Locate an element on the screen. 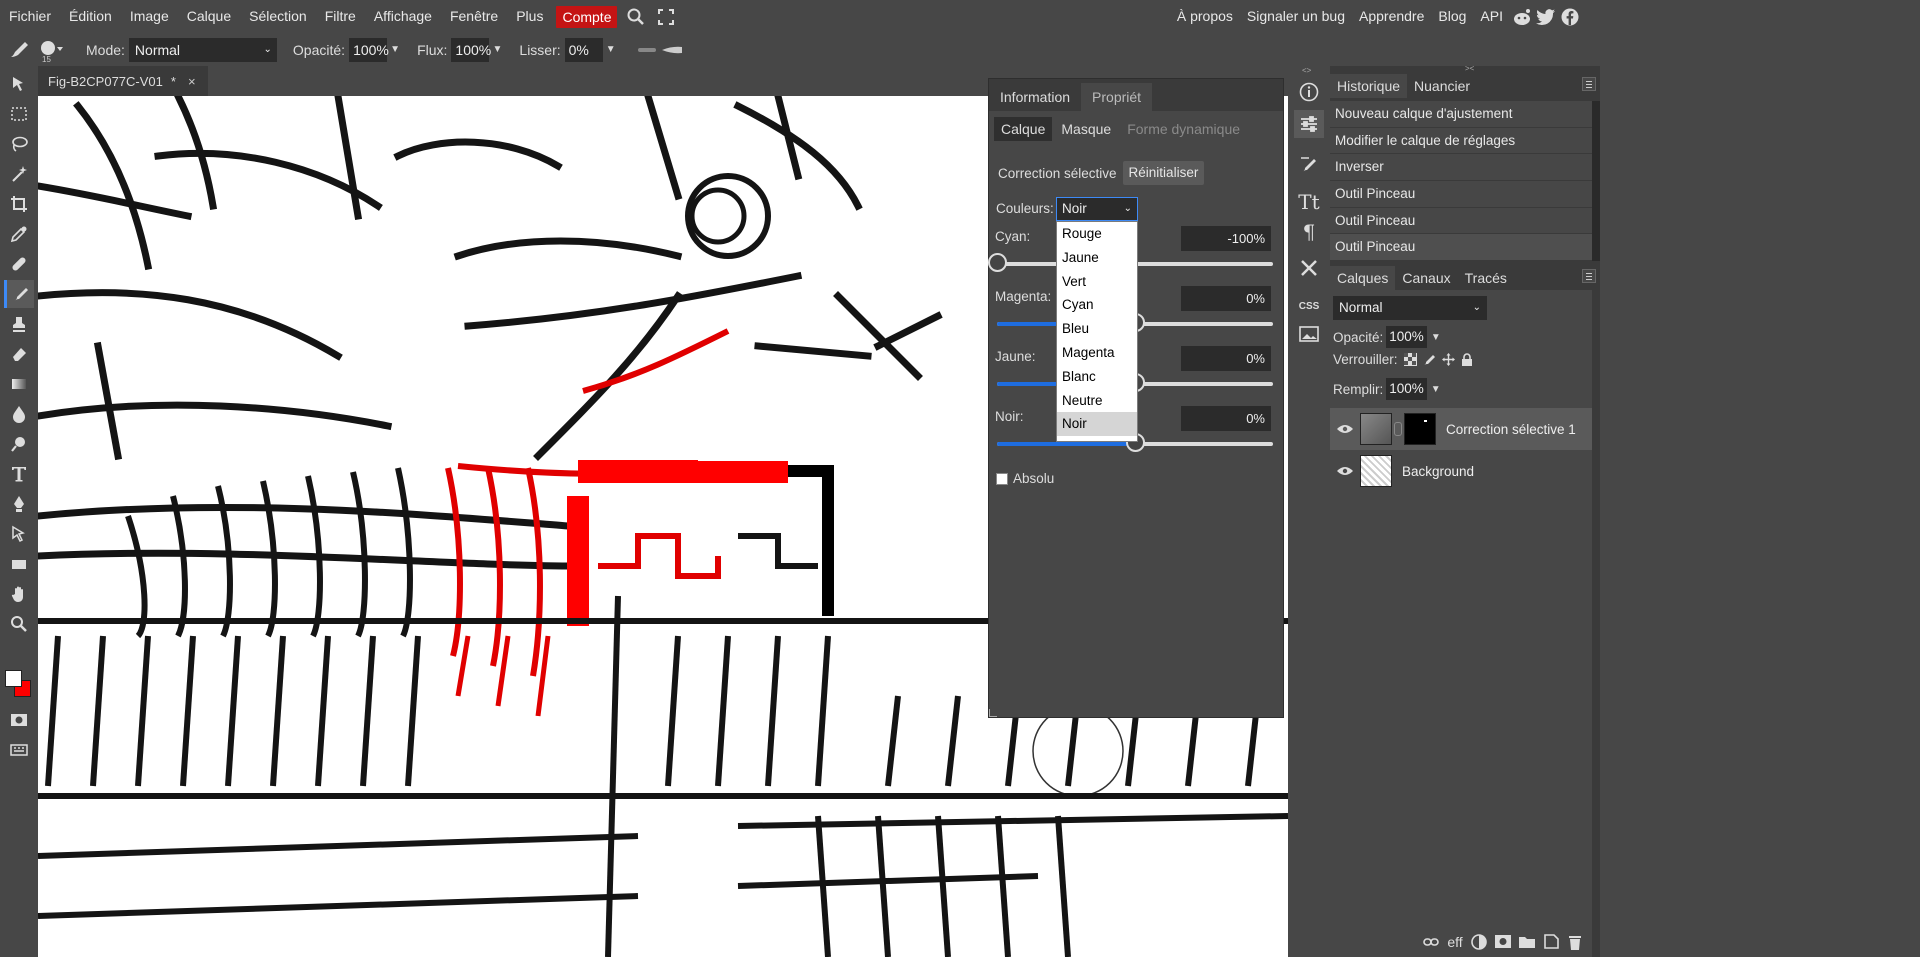  lock-all-icon is located at coordinates (1467, 359).